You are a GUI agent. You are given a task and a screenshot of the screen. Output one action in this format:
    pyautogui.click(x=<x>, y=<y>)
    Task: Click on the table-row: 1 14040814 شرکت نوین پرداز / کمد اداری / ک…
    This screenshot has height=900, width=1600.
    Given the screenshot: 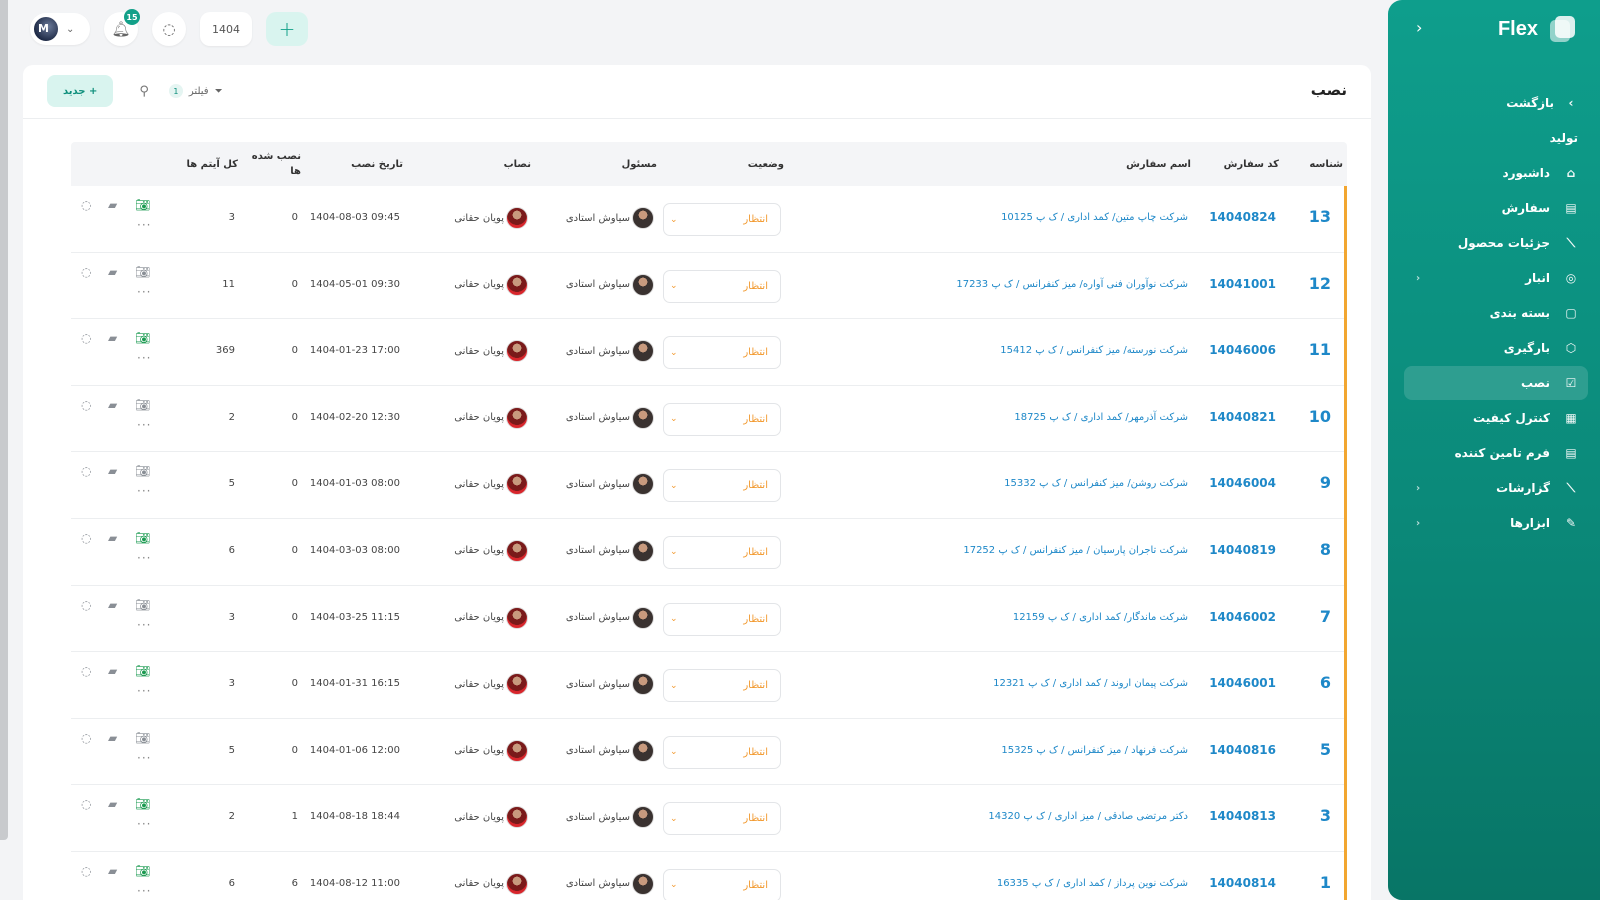 What is the action you would take?
    pyautogui.click(x=707, y=876)
    